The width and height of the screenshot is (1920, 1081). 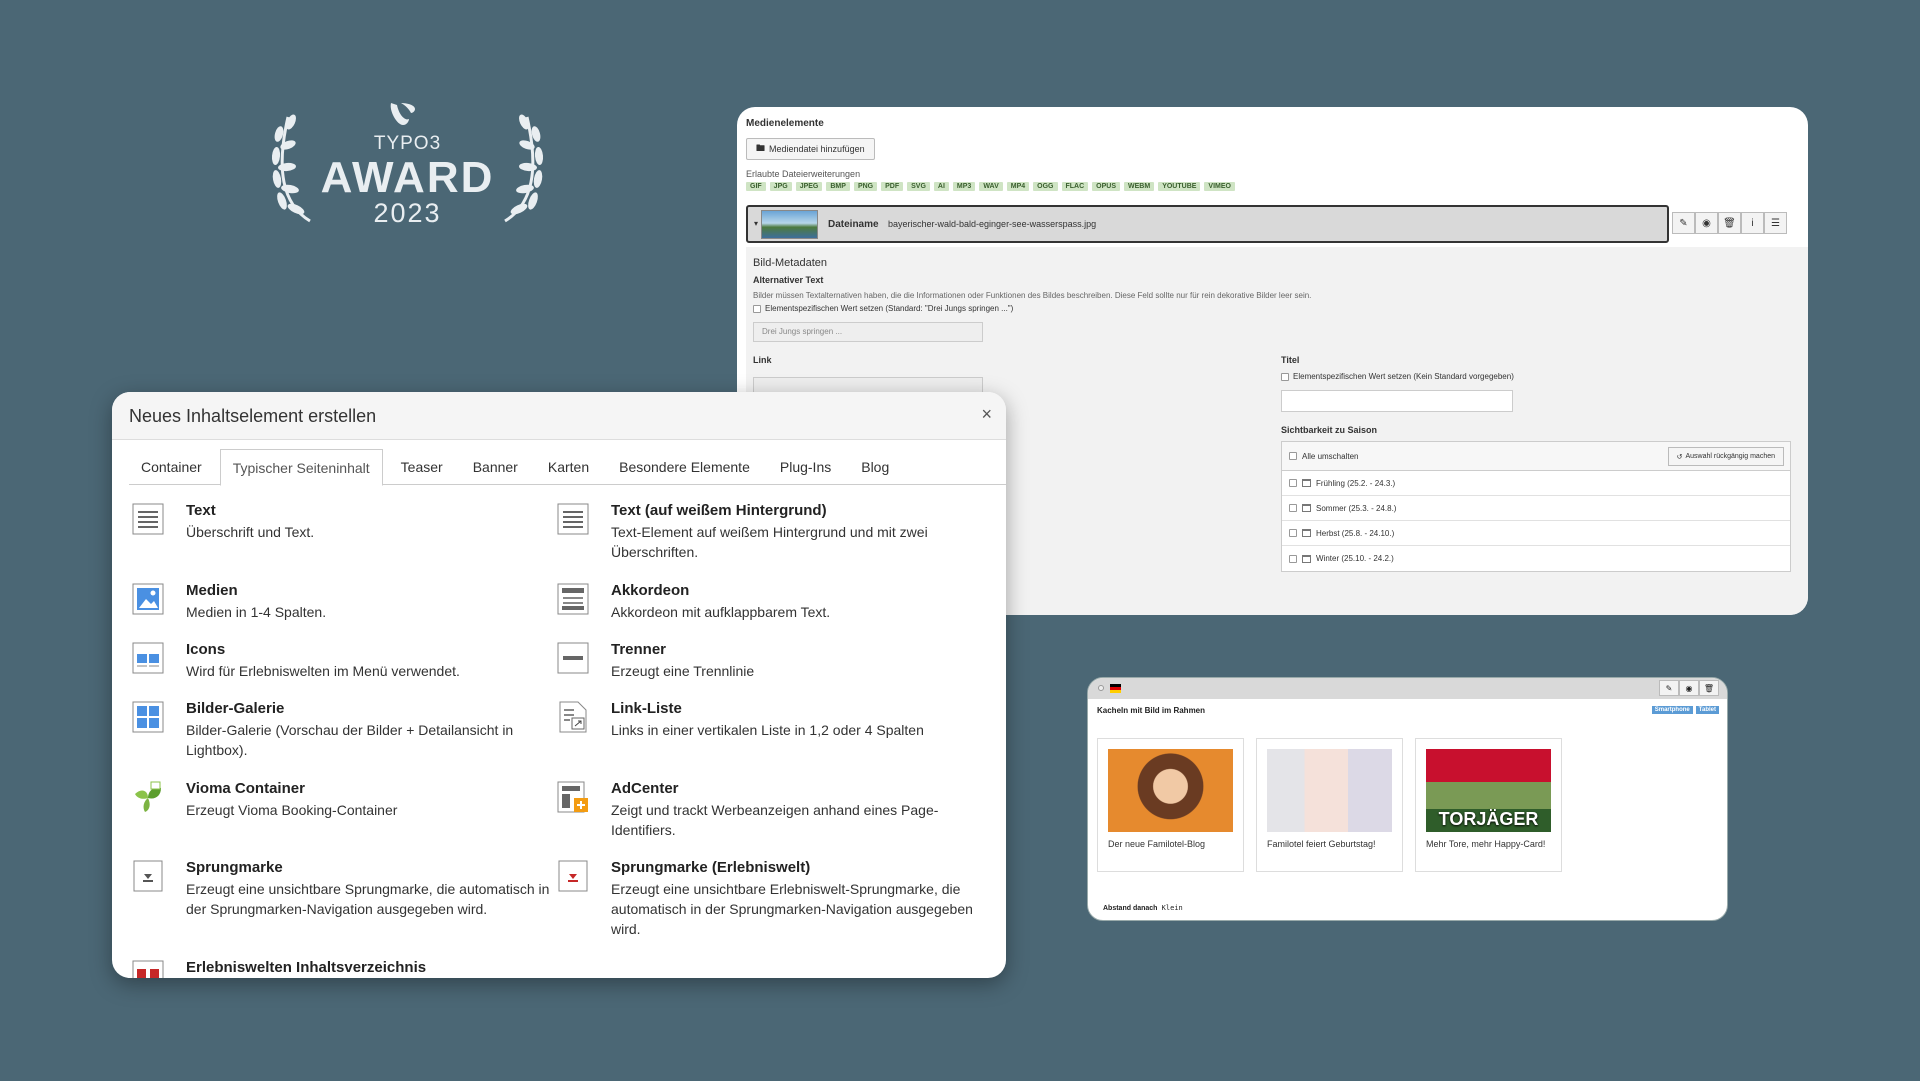 What do you see at coordinates (918, 186) in the screenshot?
I see `extension-badge: SVG` at bounding box center [918, 186].